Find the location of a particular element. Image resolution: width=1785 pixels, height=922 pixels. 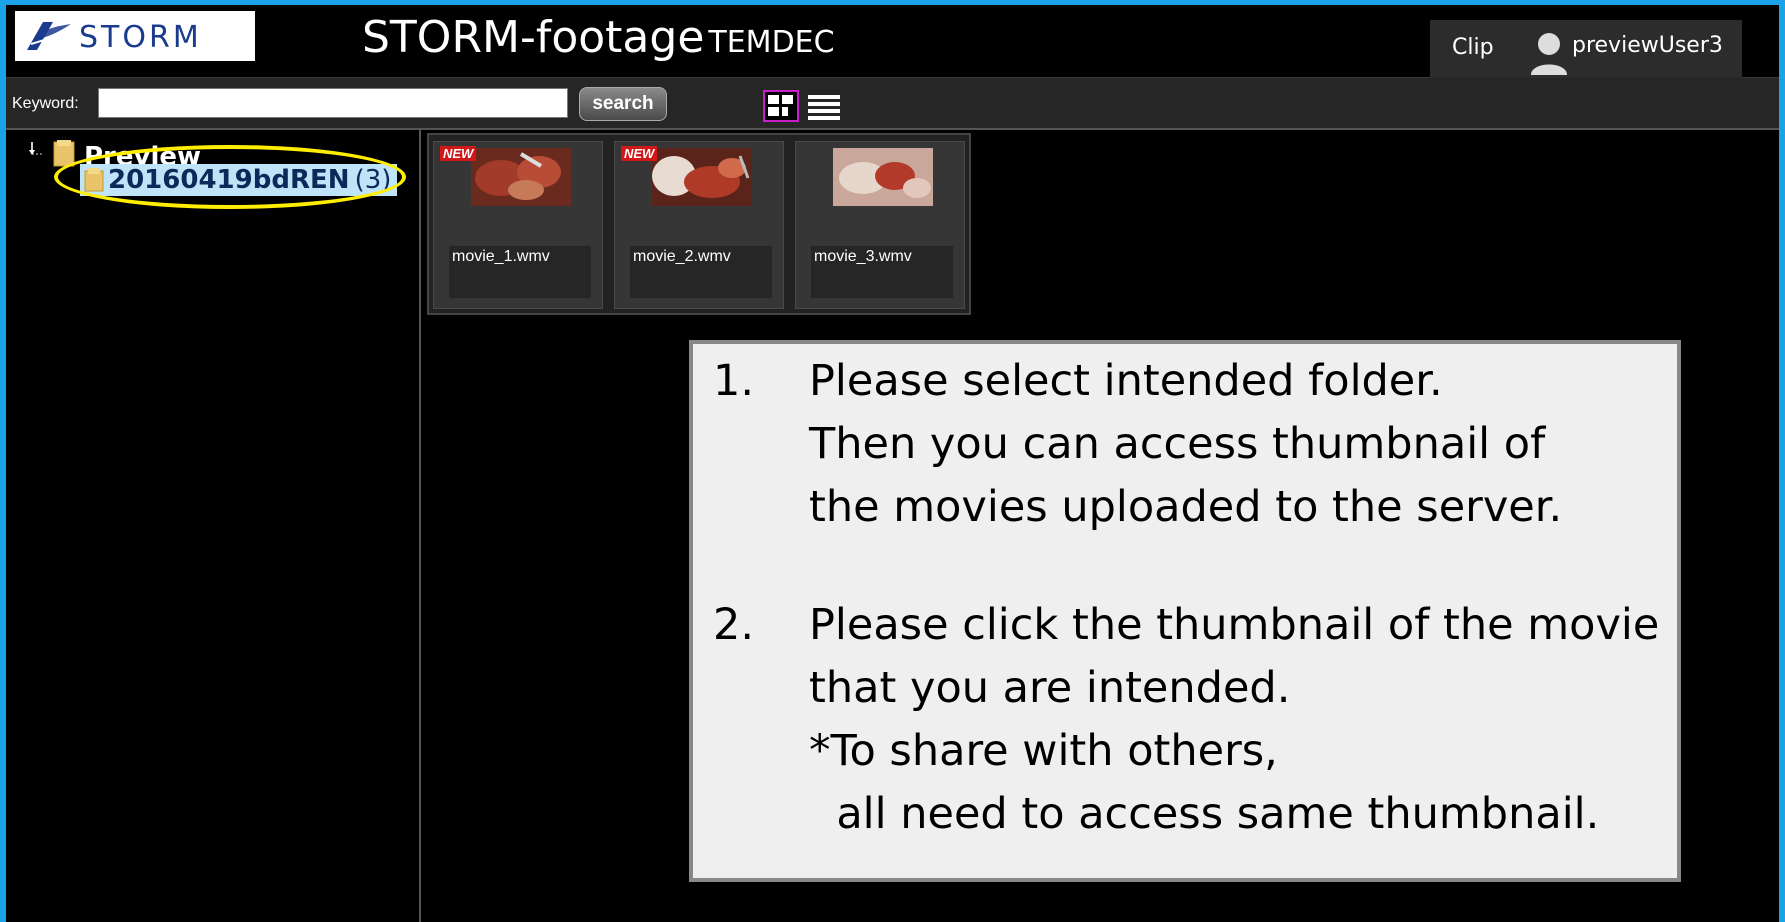

folder-icon is located at coordinates (94, 180).